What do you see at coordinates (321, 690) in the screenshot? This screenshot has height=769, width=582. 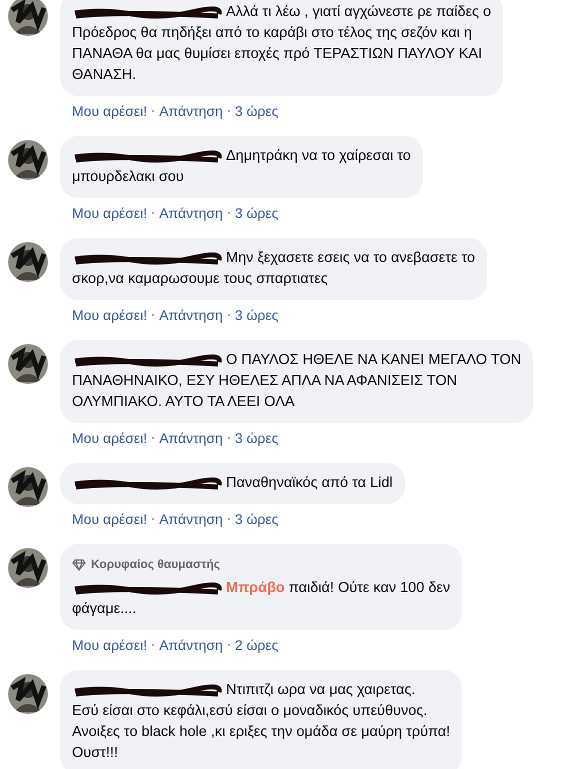 I see `comment-text: Ντιπιτζι ωρα να μας χαιρετας.` at bounding box center [321, 690].